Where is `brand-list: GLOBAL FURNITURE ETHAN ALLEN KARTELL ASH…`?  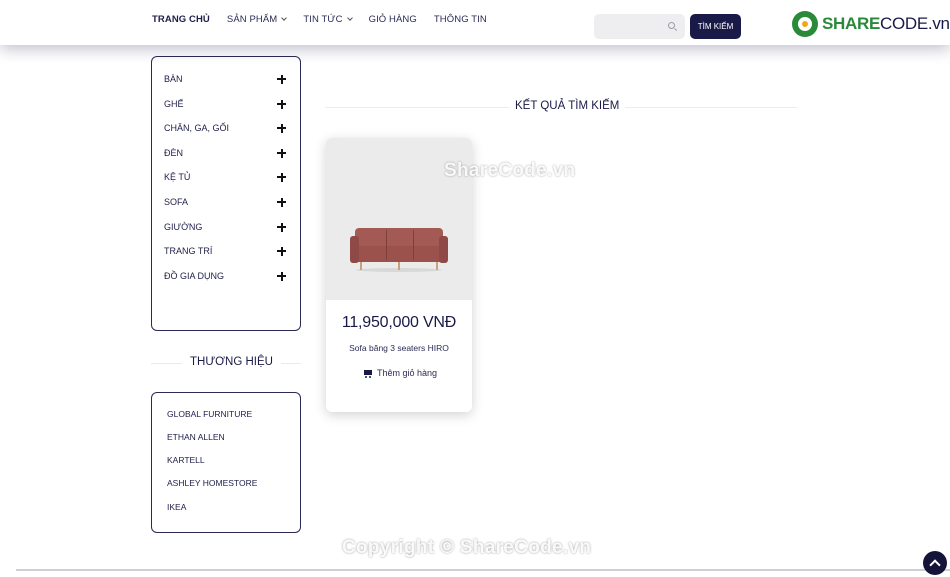 brand-list: GLOBAL FURNITURE ETHAN ALLEN KARTELL ASH… is located at coordinates (226, 462).